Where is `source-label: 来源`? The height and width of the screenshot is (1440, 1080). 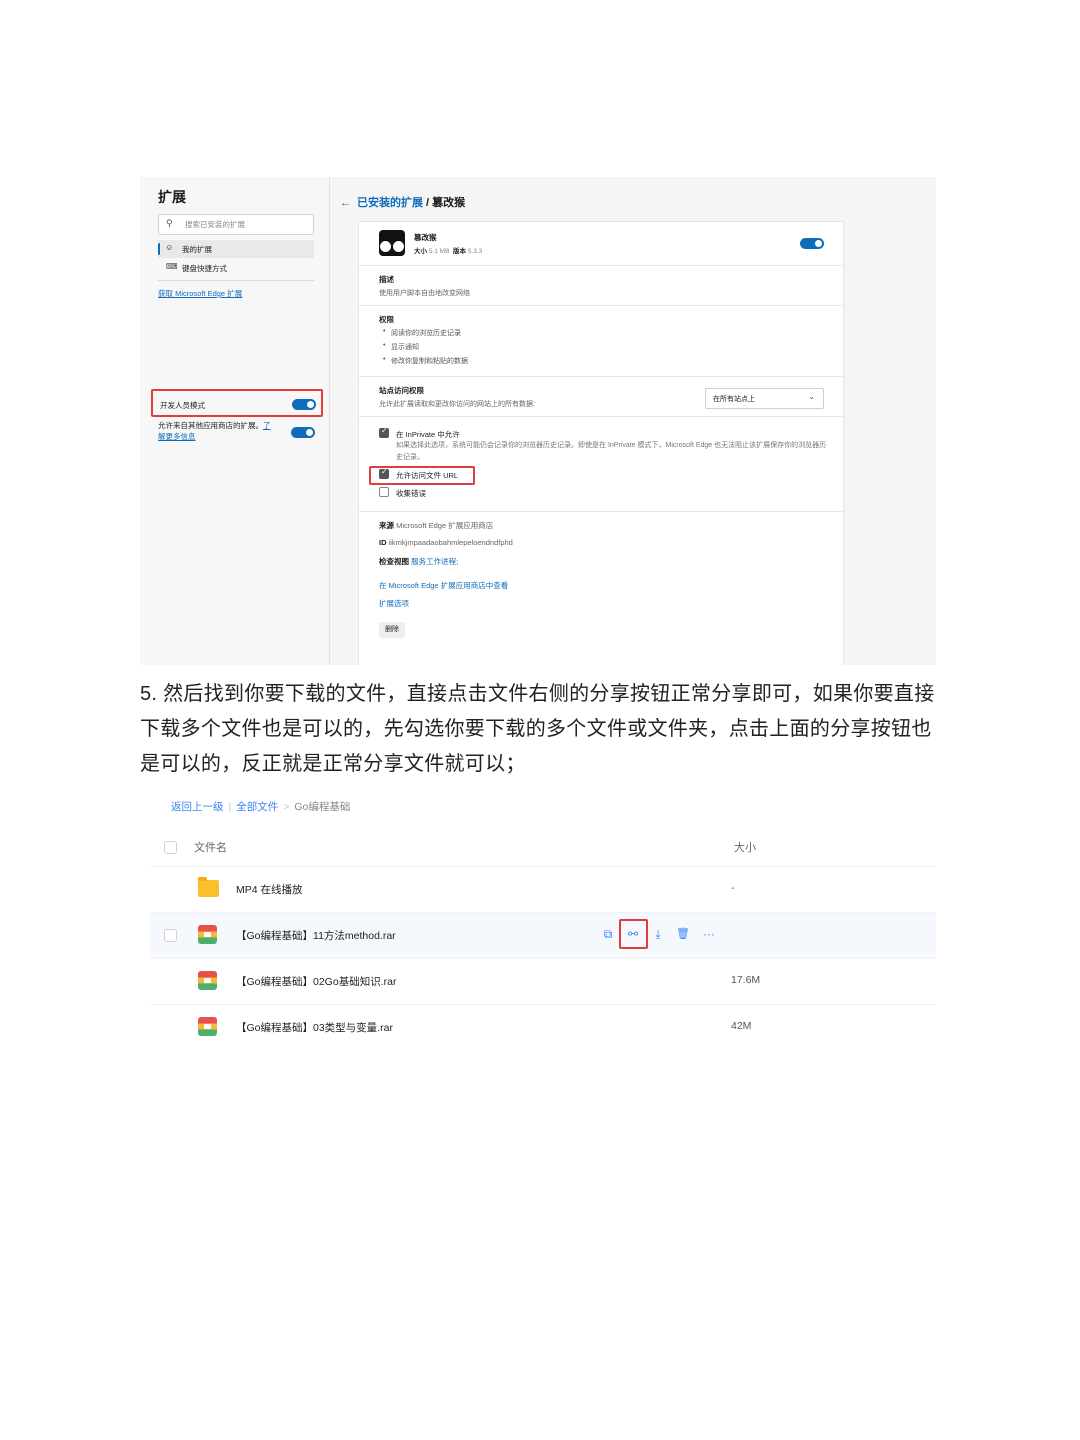 source-label: 来源 is located at coordinates (386, 525).